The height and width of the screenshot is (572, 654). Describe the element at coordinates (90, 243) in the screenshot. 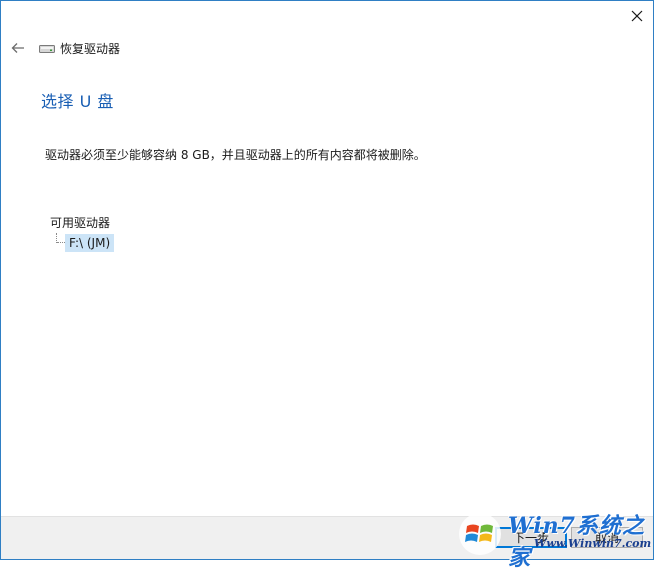

I see `drive-item-f: F:\ (JM)` at that location.